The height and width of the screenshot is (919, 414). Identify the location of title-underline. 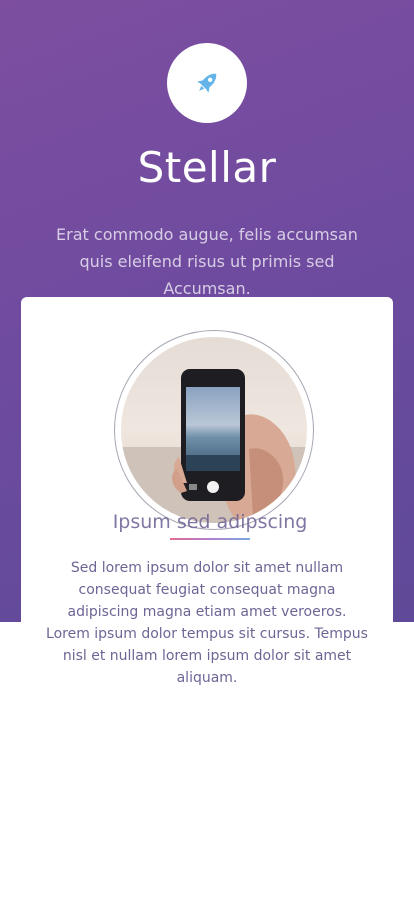
(210, 539).